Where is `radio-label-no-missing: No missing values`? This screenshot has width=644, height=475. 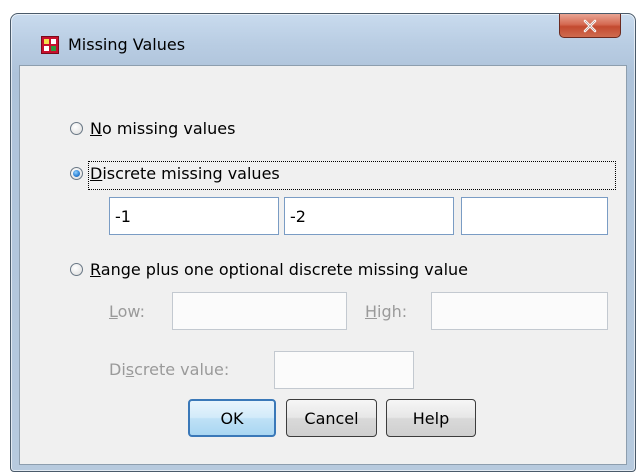 radio-label-no-missing: No missing values is located at coordinates (162, 128).